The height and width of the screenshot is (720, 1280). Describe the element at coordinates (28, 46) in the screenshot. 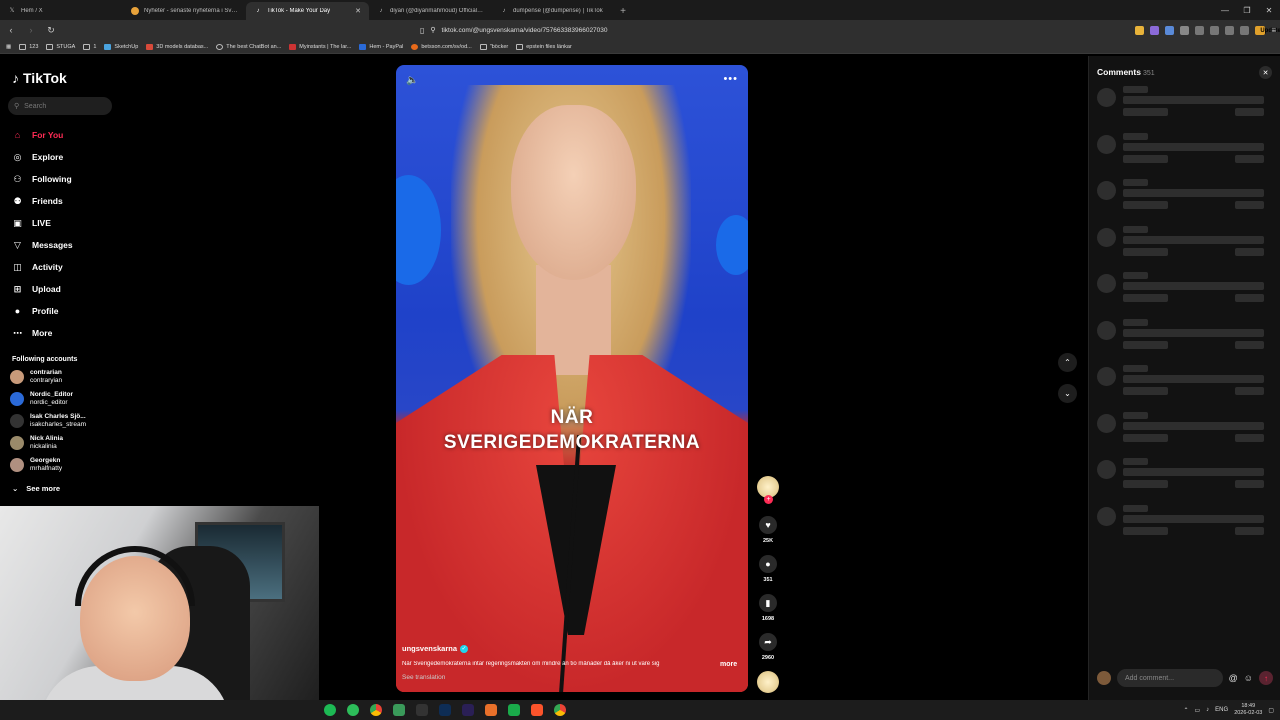

I see `bookmark-item: 123` at that location.